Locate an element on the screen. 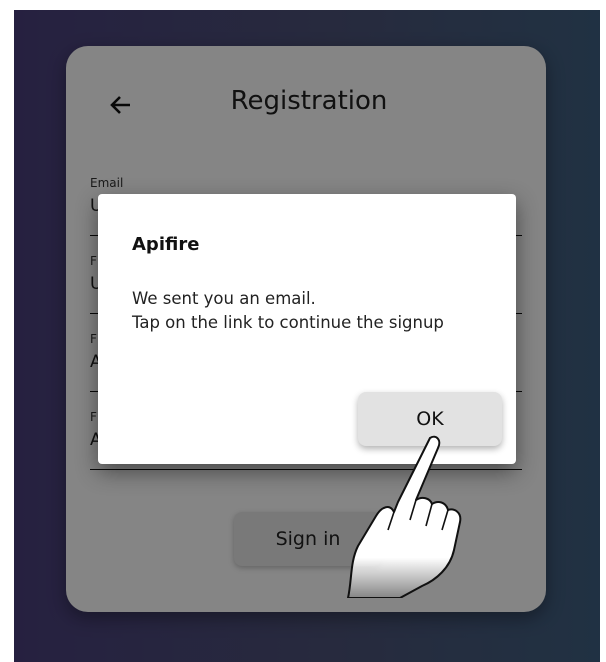  pointing-hand-icon is located at coordinates (404, 516).